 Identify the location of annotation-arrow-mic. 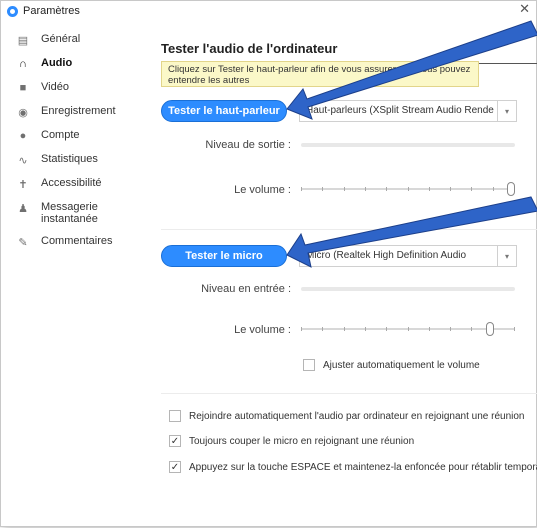
(411, 232).